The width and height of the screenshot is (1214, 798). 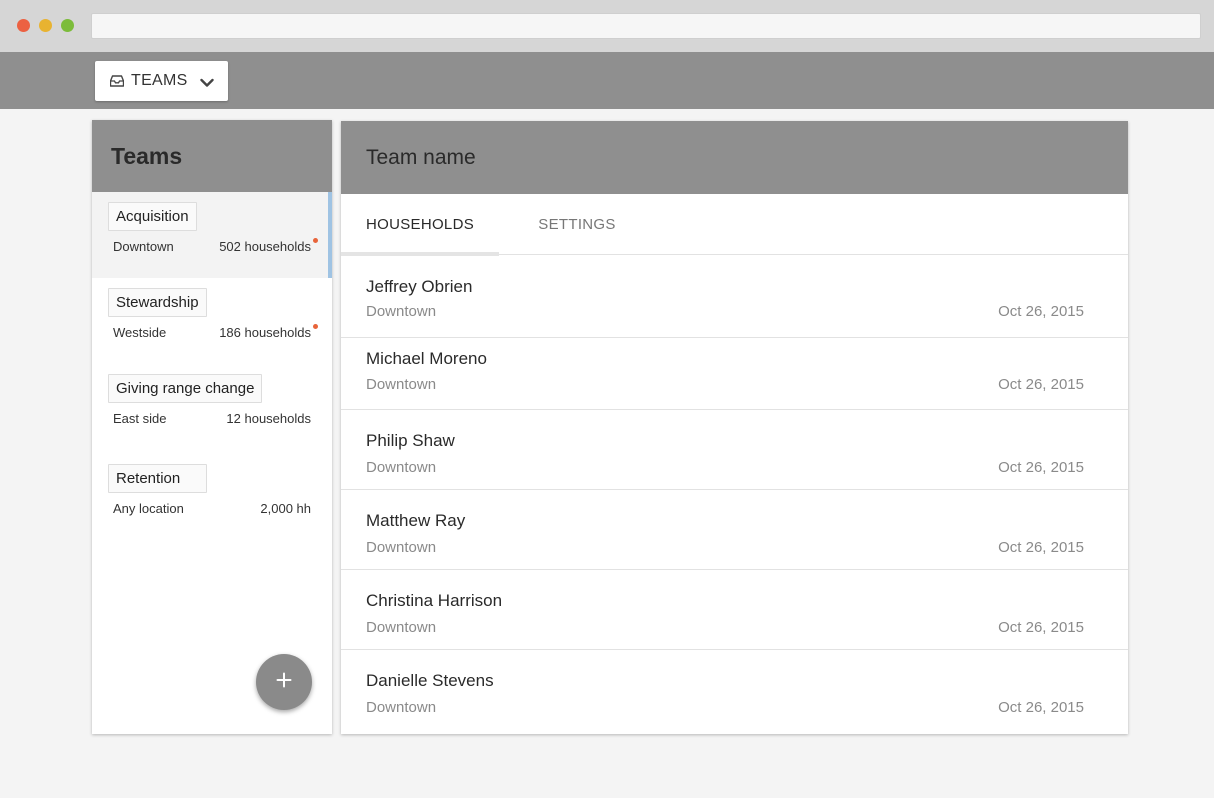 I want to click on list-item: Michael Moreno Downtown Oct 26, 2015, so click(x=734, y=374).